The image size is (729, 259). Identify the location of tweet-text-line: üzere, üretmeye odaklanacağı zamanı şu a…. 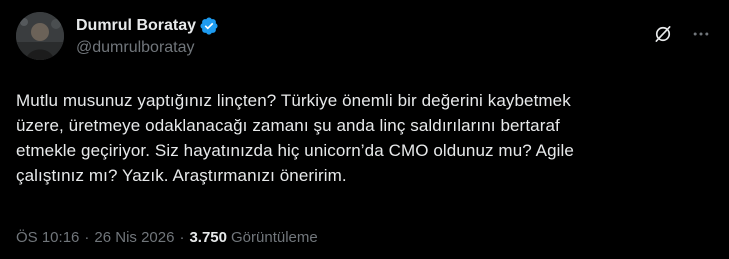
(288, 125).